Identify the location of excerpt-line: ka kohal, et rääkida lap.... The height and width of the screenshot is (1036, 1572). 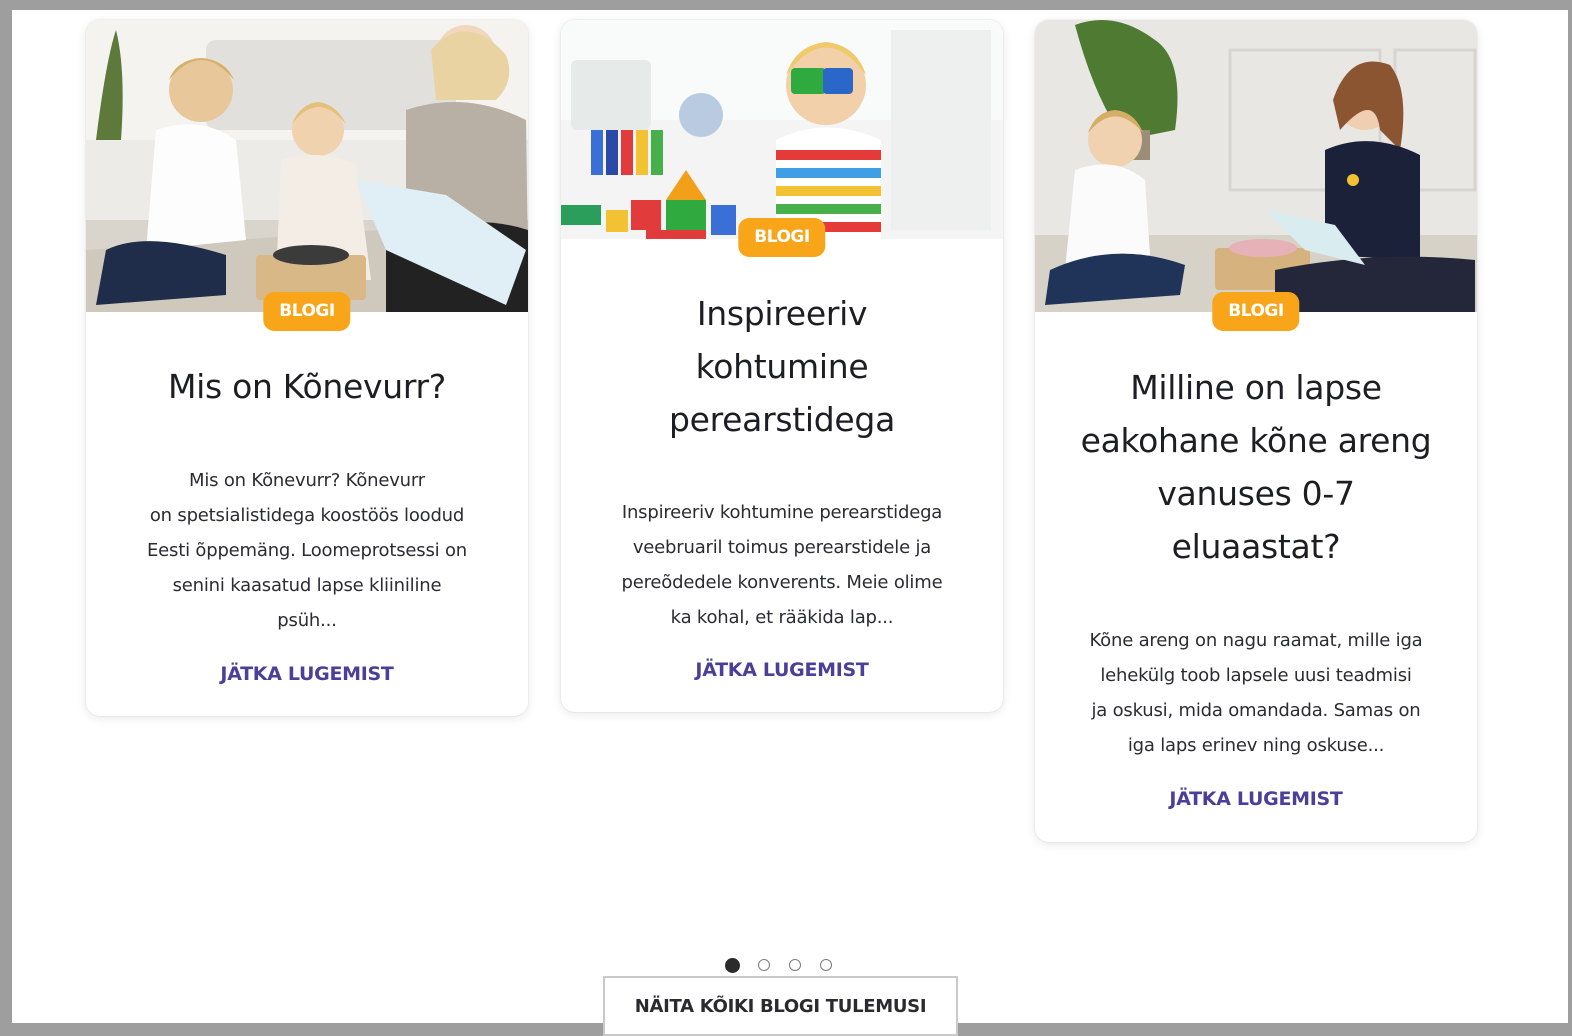
(782, 617).